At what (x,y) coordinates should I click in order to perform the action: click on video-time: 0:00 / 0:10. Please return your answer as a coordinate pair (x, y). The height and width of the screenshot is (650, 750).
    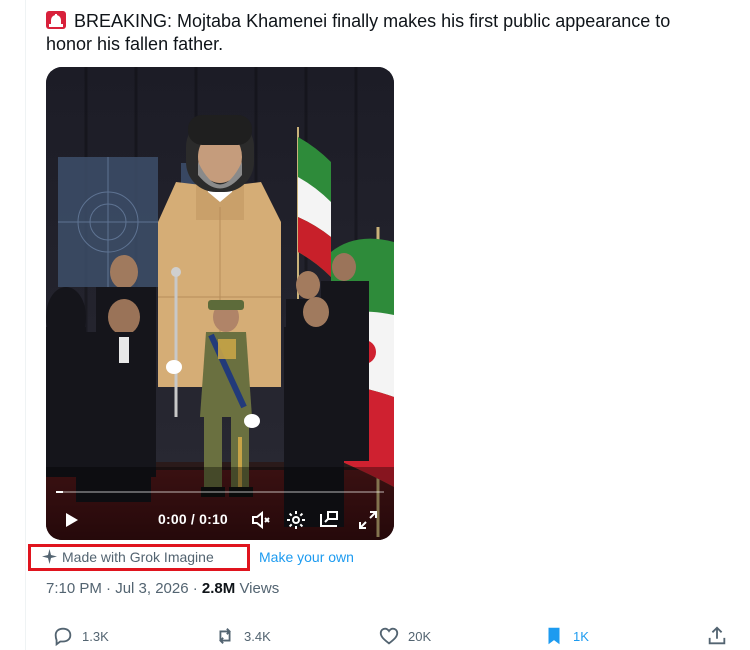
    Looking at the image, I should click on (193, 519).